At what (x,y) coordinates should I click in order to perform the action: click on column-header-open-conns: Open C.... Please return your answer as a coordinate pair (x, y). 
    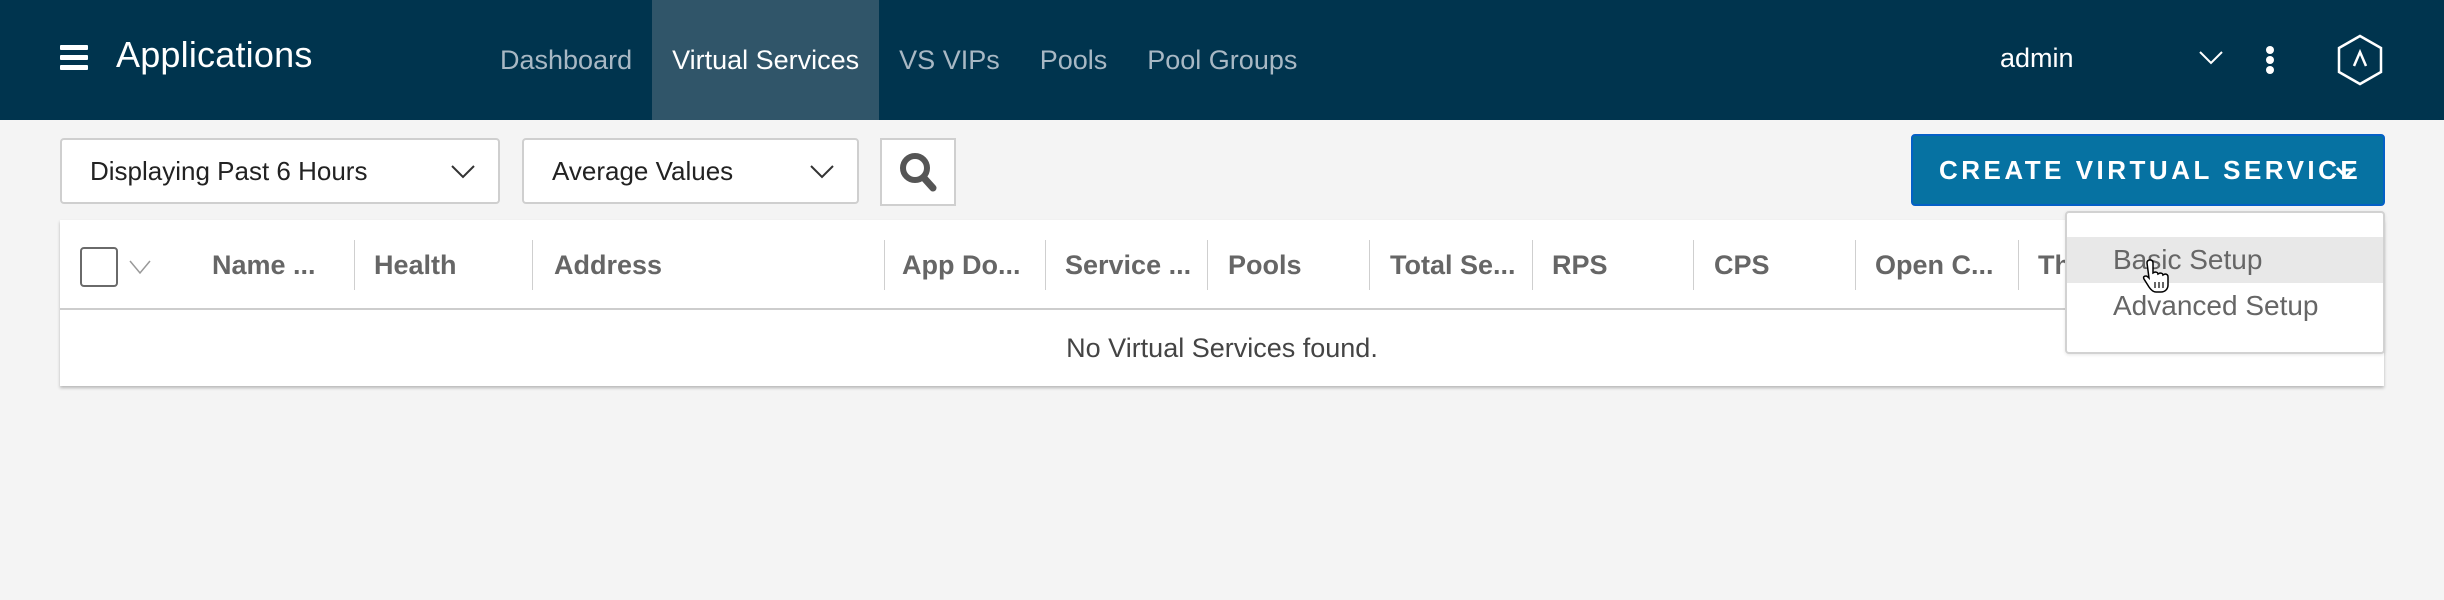
    Looking at the image, I should click on (1945, 265).